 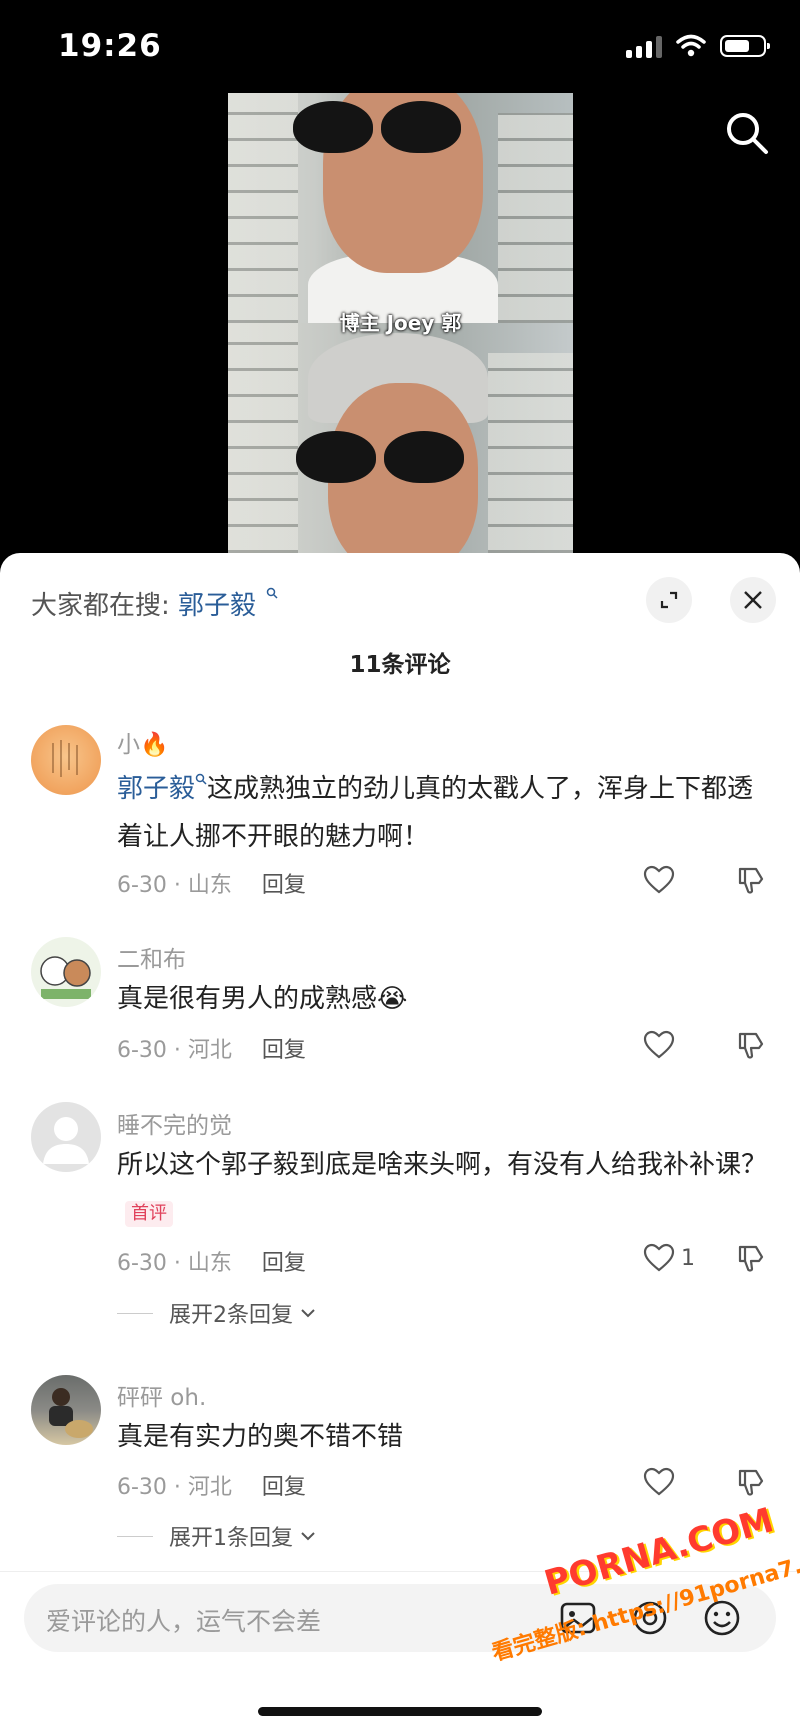 I want to click on video-frame-top, so click(x=400, y=208).